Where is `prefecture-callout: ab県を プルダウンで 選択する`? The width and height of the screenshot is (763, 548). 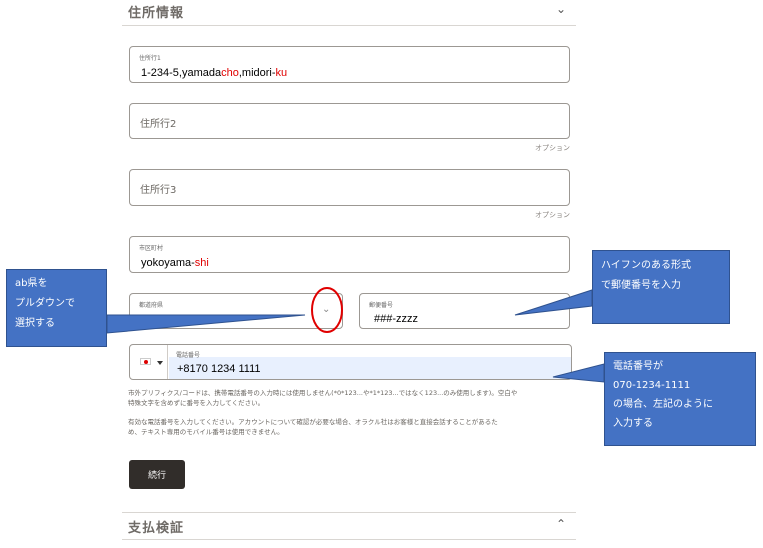
prefecture-callout: ab県を プルダウンで 選択する is located at coordinates (56, 308).